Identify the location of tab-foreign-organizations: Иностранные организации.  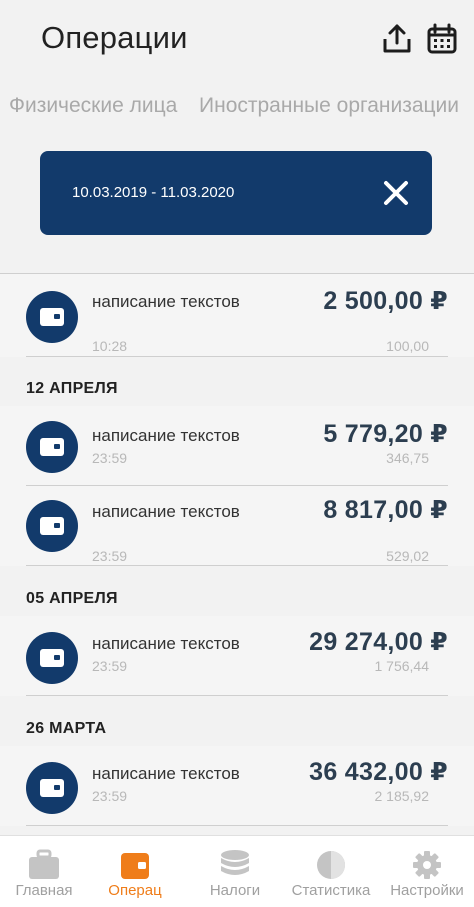
(329, 106).